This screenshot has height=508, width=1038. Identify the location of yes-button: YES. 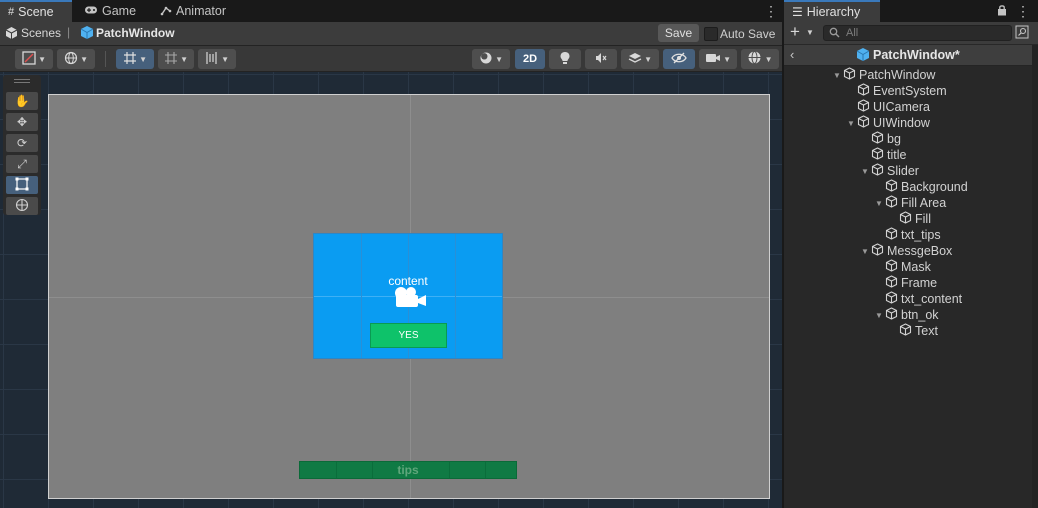
(408, 335).